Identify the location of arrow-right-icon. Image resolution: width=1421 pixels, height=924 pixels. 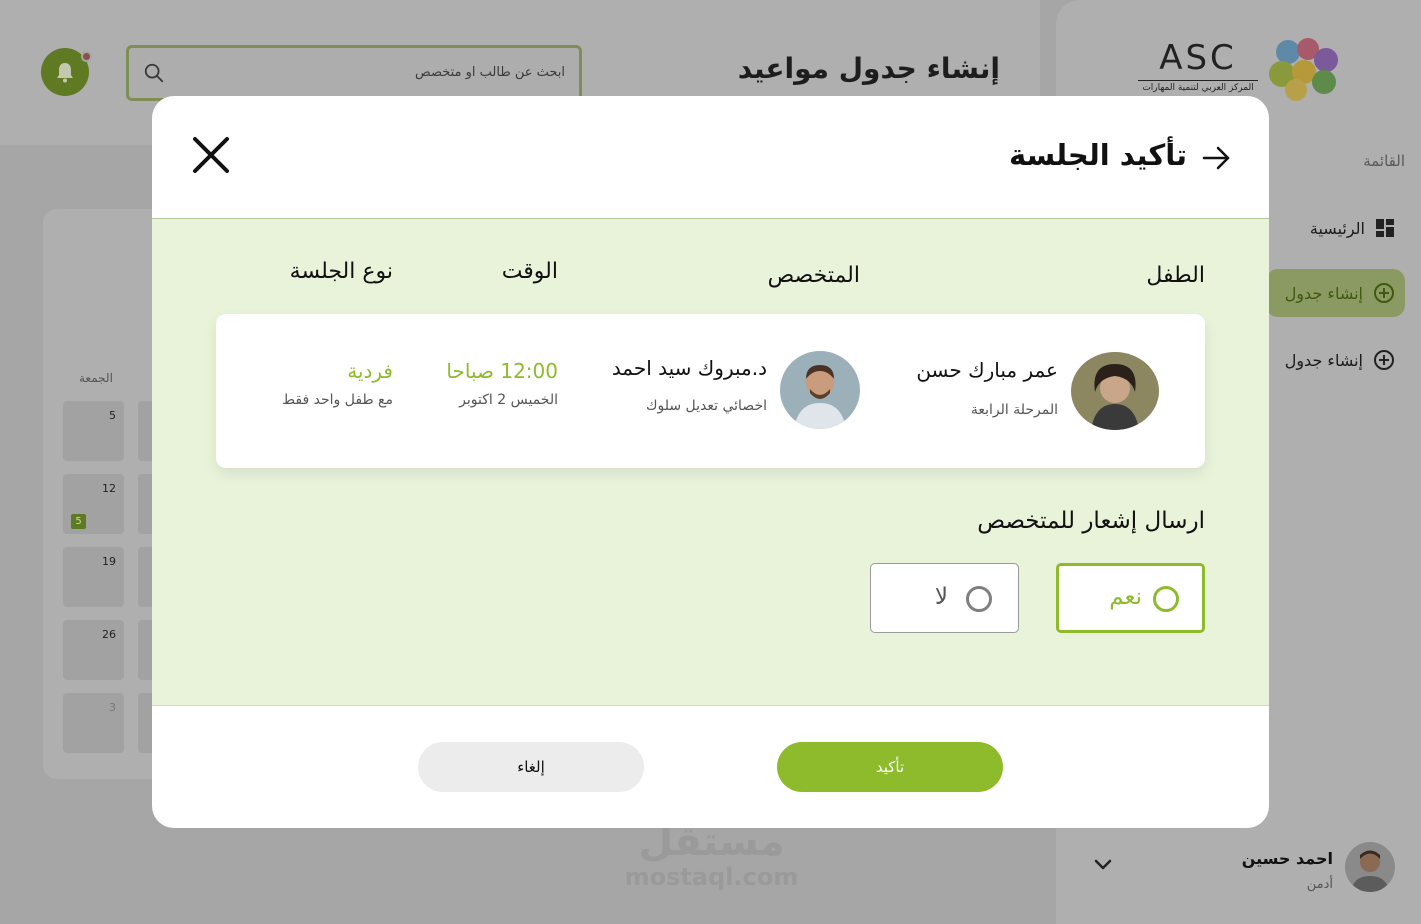
(1216, 158).